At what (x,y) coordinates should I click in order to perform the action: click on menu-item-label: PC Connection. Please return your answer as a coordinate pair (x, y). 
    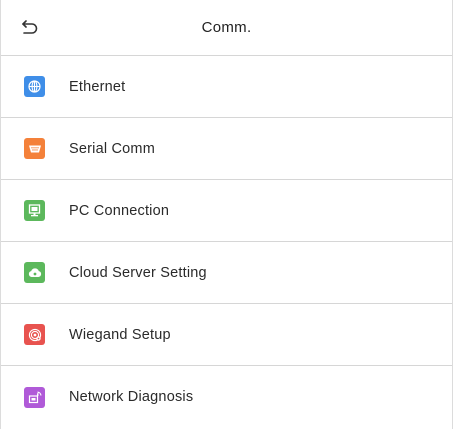
    Looking at the image, I should click on (119, 210).